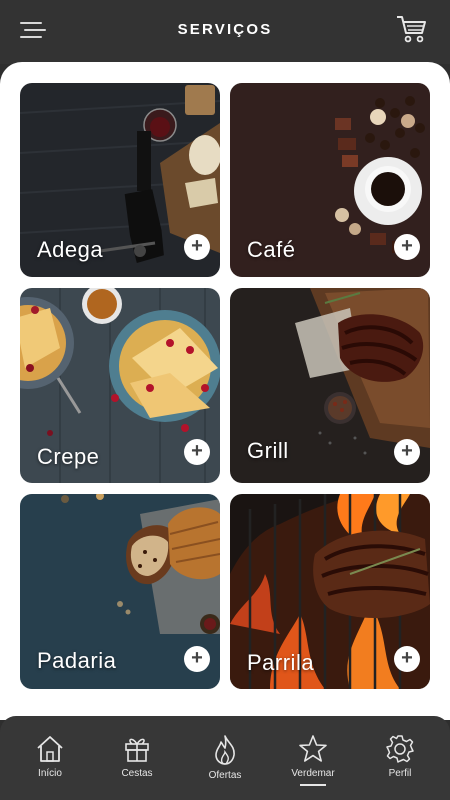 The height and width of the screenshot is (800, 450). Describe the element at coordinates (50, 773) in the screenshot. I see `nav-label: Início` at that location.